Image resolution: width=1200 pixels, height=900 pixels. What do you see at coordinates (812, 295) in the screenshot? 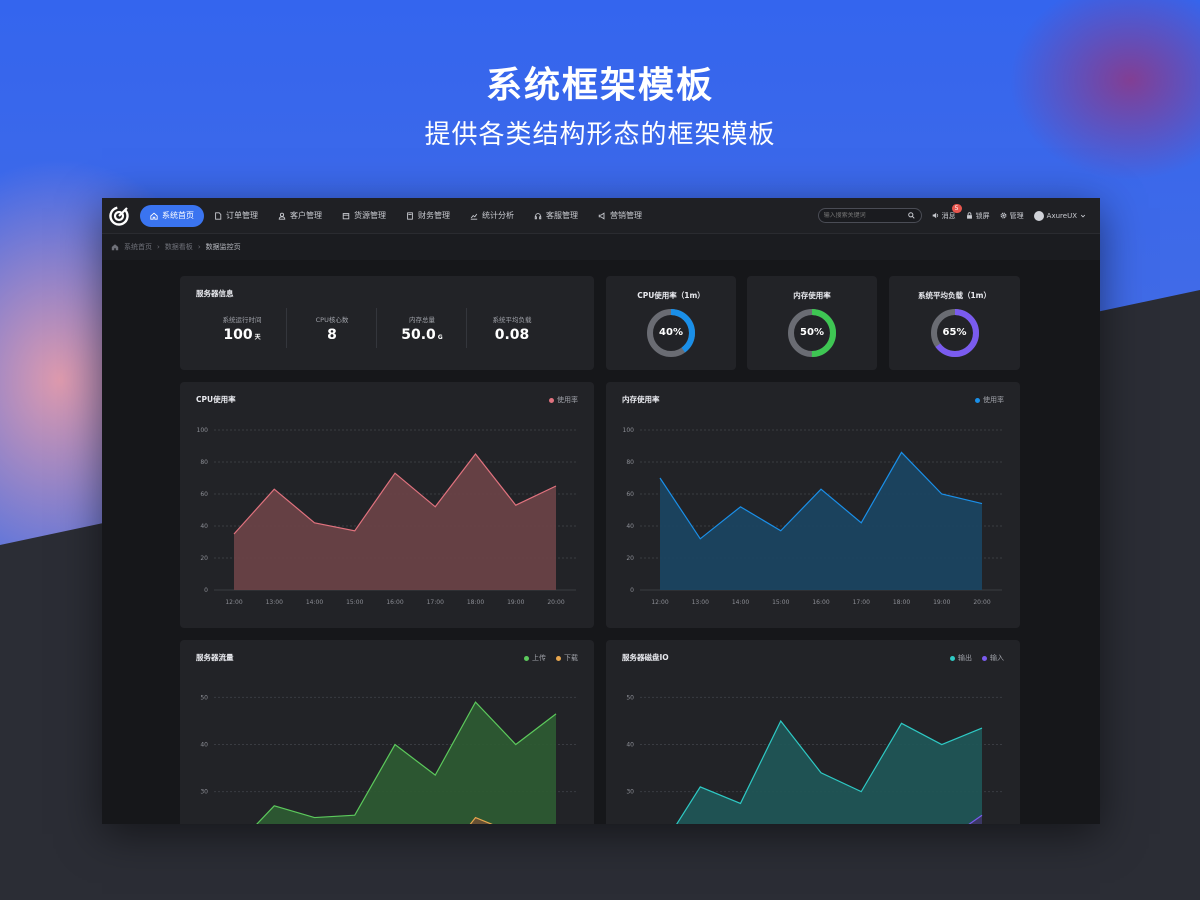
I see `gauge-title: 内存使用率` at bounding box center [812, 295].